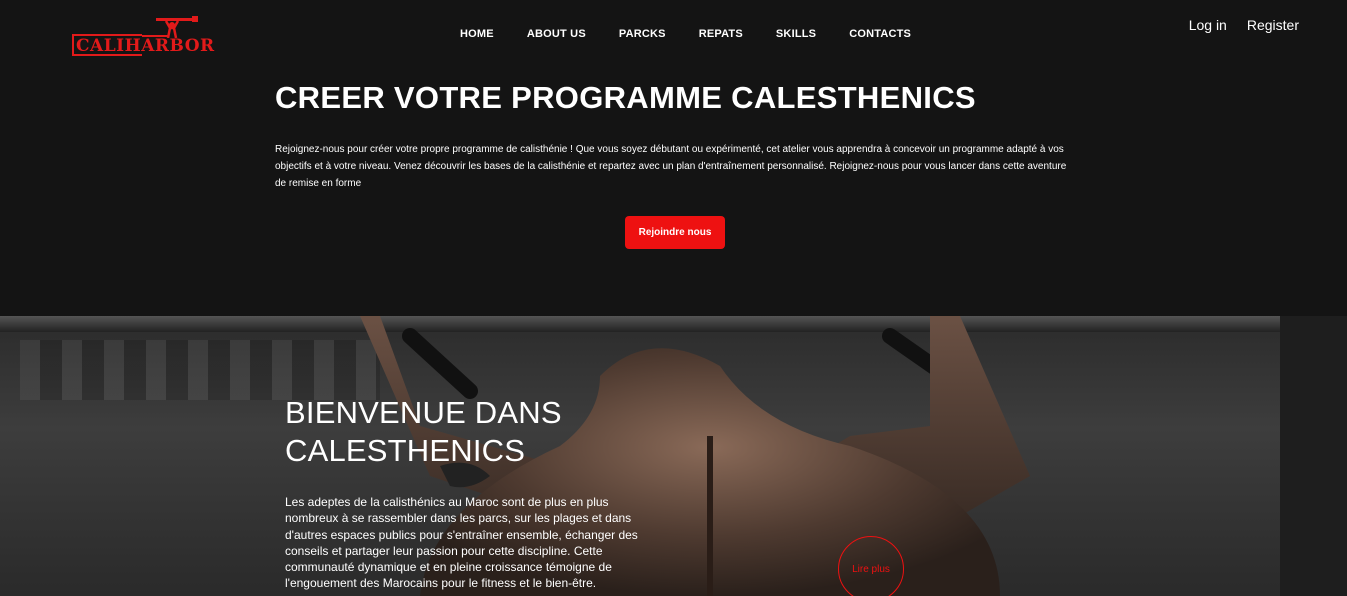  Describe the element at coordinates (477, 34) in the screenshot. I see `nav-item-home: HOME` at that location.